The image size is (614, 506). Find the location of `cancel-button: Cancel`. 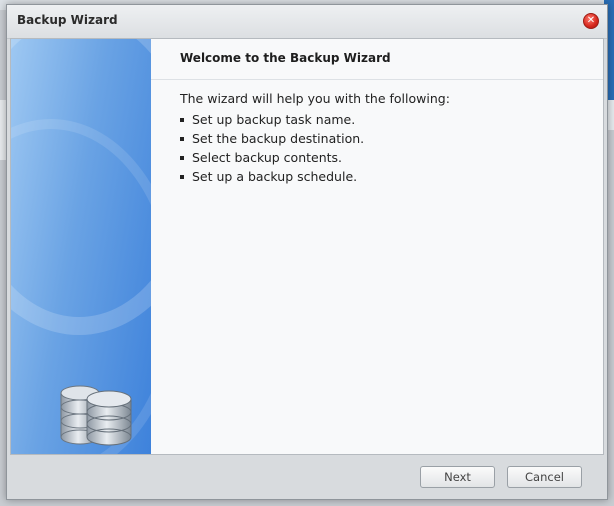

cancel-button: Cancel is located at coordinates (544, 477).